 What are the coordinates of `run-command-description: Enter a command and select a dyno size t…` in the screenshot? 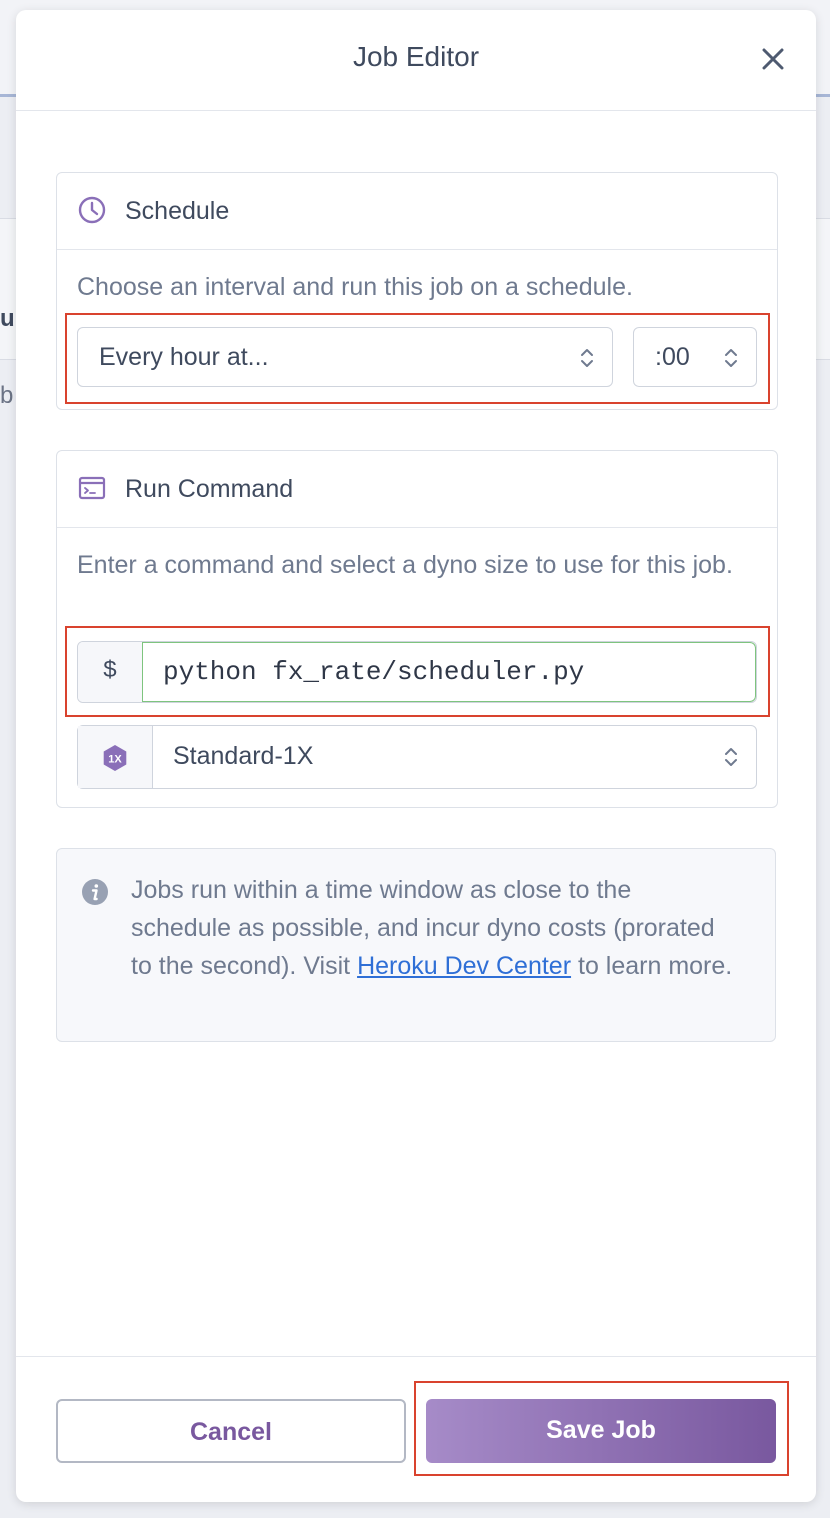 It's located at (405, 565).